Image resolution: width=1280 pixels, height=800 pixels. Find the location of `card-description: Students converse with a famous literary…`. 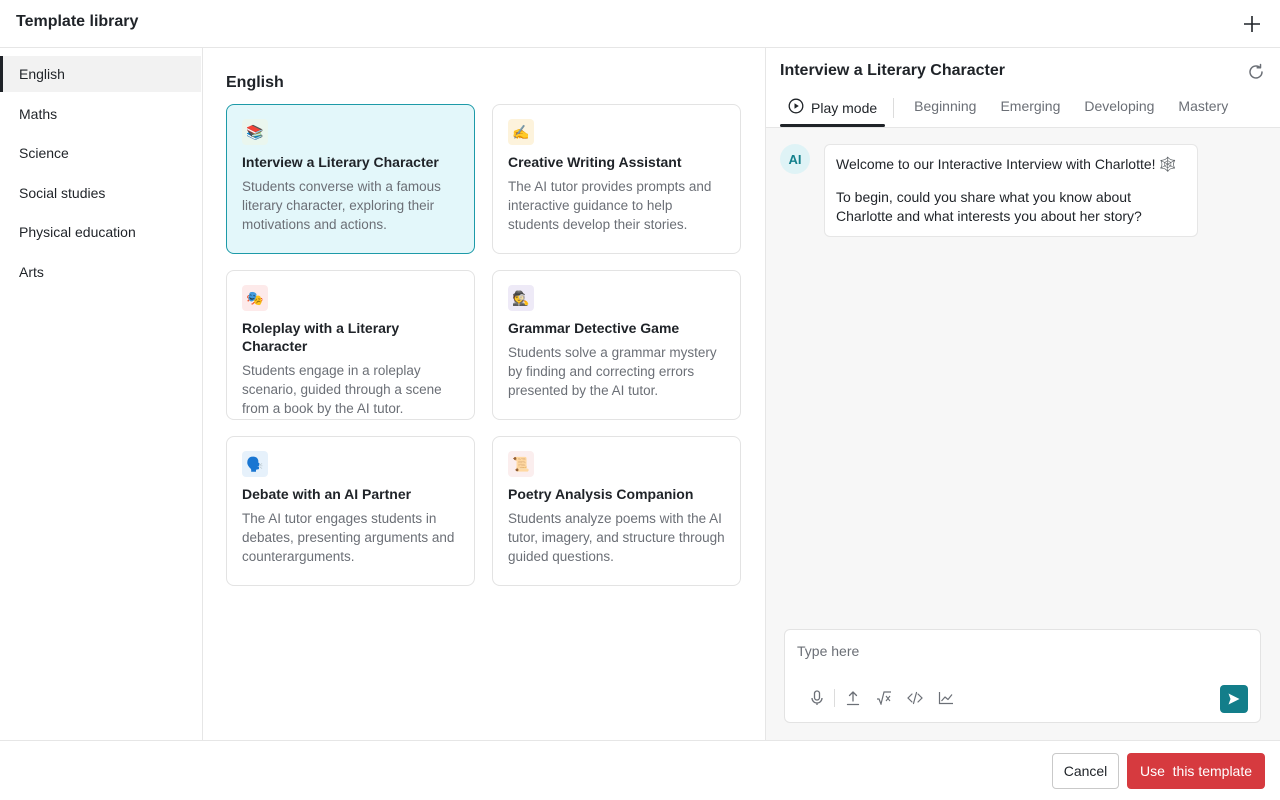

card-description: Students converse with a famous literary… is located at coordinates (341, 205).